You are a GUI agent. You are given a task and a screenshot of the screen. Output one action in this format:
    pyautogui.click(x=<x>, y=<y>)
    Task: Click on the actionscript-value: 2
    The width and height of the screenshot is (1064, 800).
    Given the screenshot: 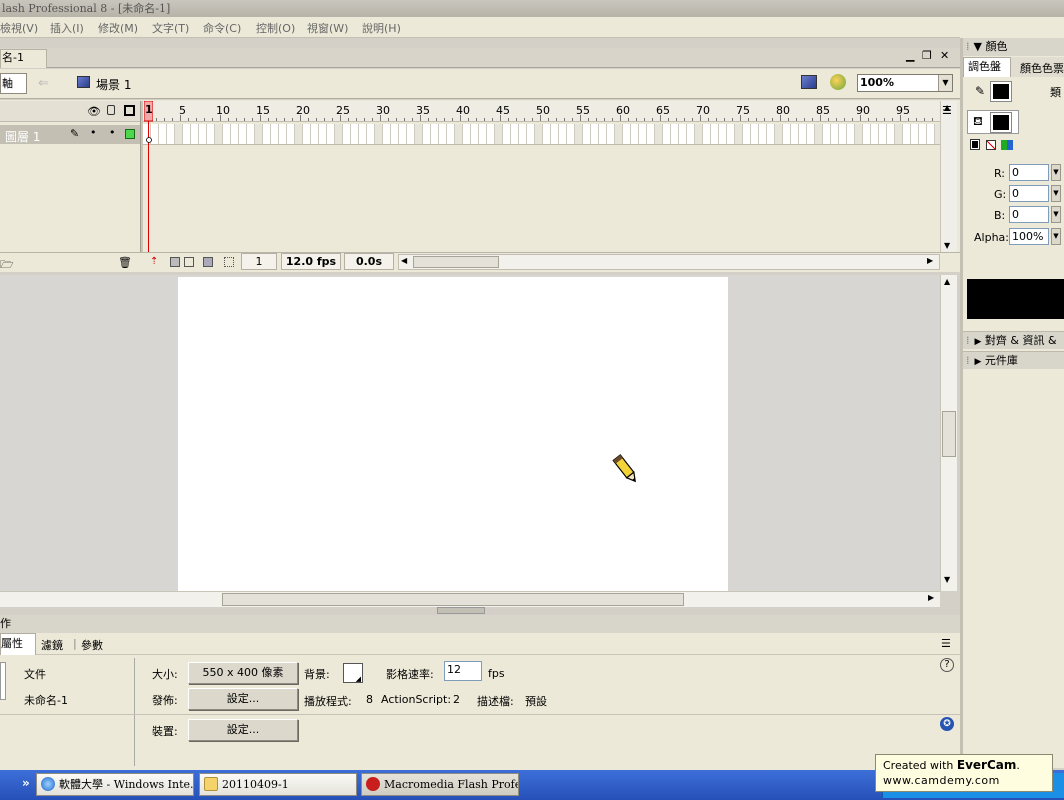 What is the action you would take?
    pyautogui.click(x=456, y=699)
    